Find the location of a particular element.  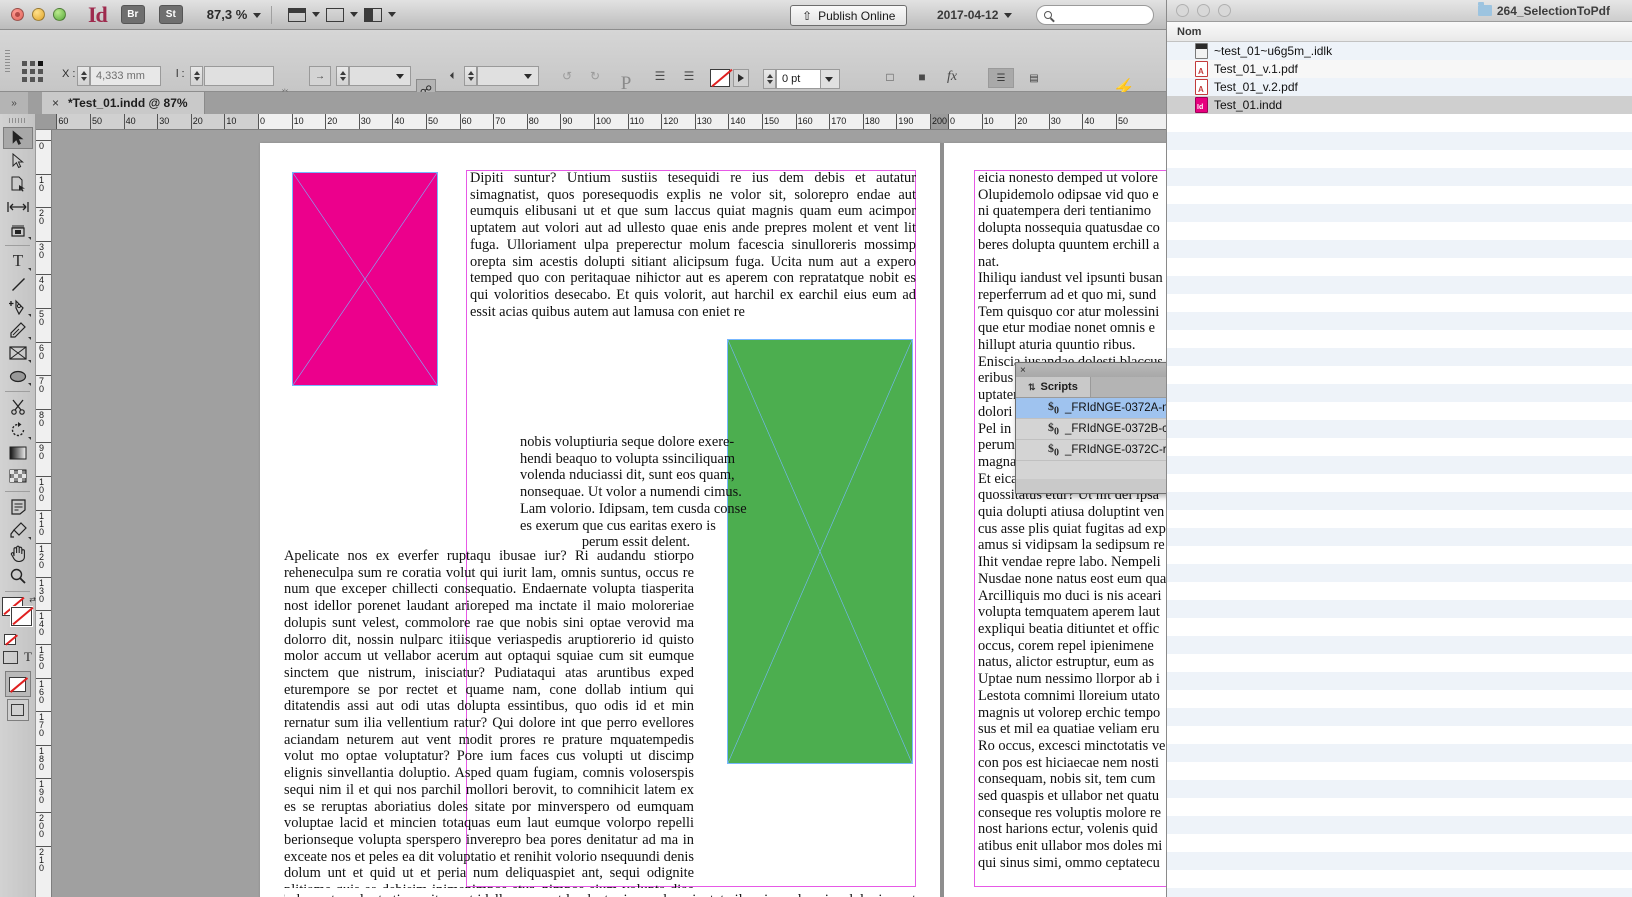

width-stepper is located at coordinates (196, 76).